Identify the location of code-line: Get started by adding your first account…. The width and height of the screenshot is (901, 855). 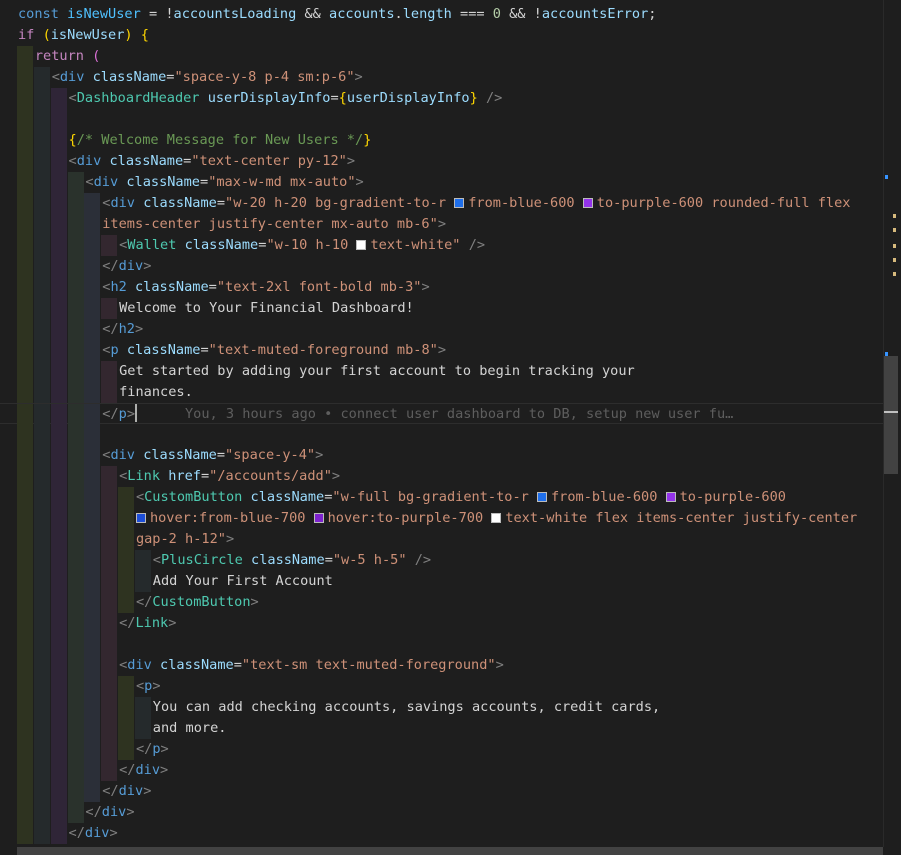
(441, 371).